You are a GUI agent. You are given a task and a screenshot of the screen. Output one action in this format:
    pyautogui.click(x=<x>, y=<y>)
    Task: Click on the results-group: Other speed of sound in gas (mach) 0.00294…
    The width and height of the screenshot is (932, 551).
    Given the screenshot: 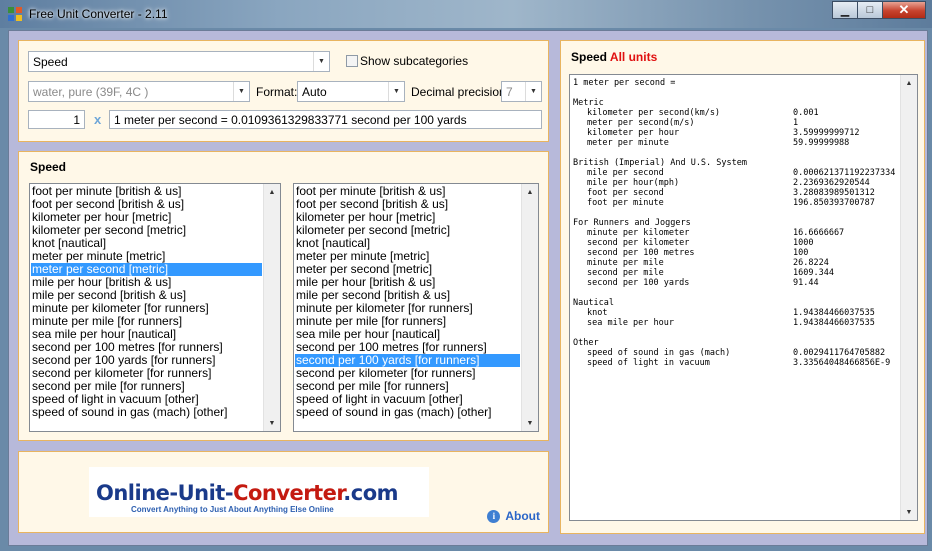 What is the action you would take?
    pyautogui.click(x=735, y=353)
    